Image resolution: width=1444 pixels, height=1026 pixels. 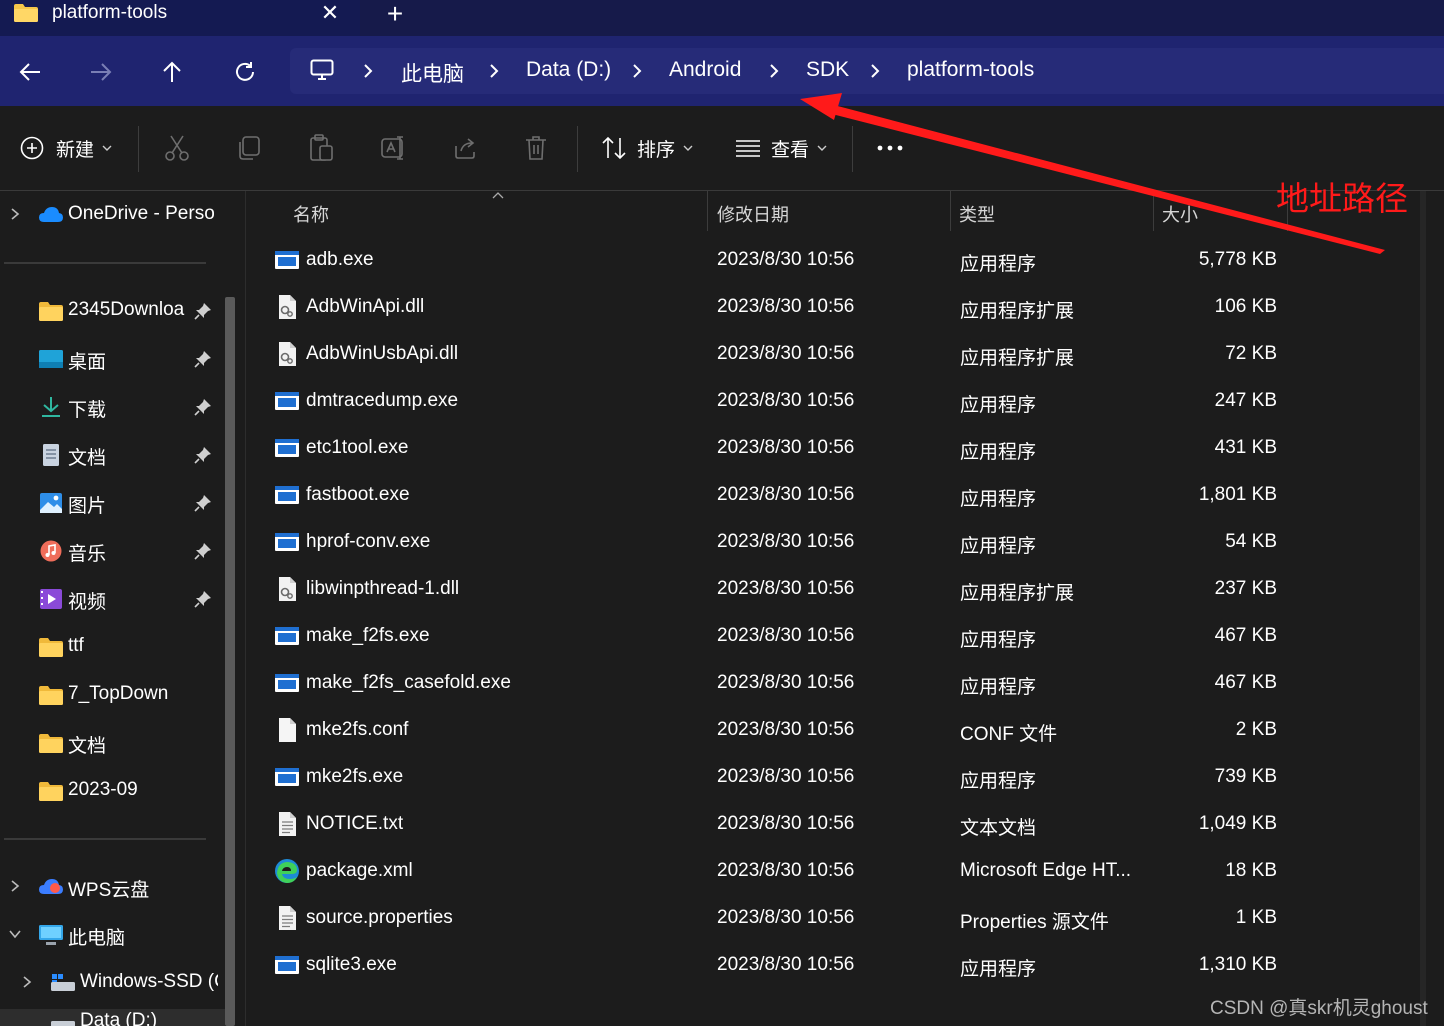 What do you see at coordinates (112, 743) in the screenshot?
I see `sidebar-item-folder: 文档` at bounding box center [112, 743].